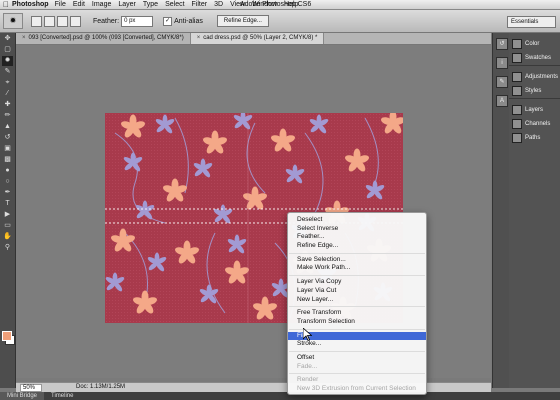 This screenshot has height=400, width=560. Describe the element at coordinates (101, 4) in the screenshot. I see `menu-image: Image` at that location.